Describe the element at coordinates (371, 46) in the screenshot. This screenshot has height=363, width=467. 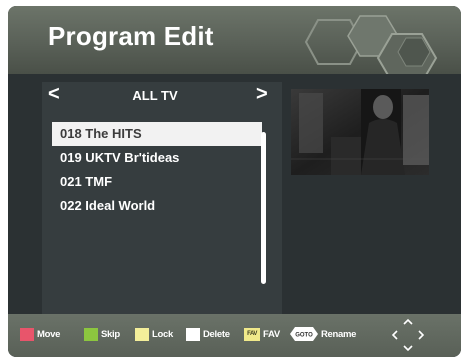
I see `hexagon-decoration` at that location.